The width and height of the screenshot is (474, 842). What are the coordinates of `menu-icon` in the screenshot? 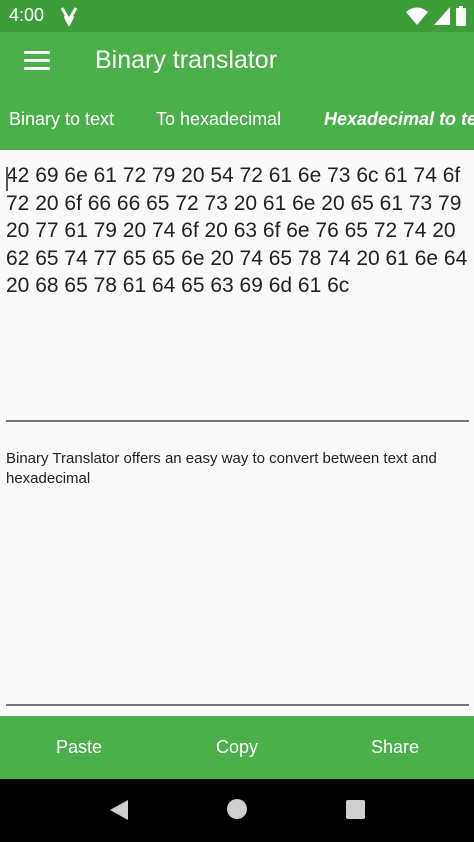 It's located at (37, 60).